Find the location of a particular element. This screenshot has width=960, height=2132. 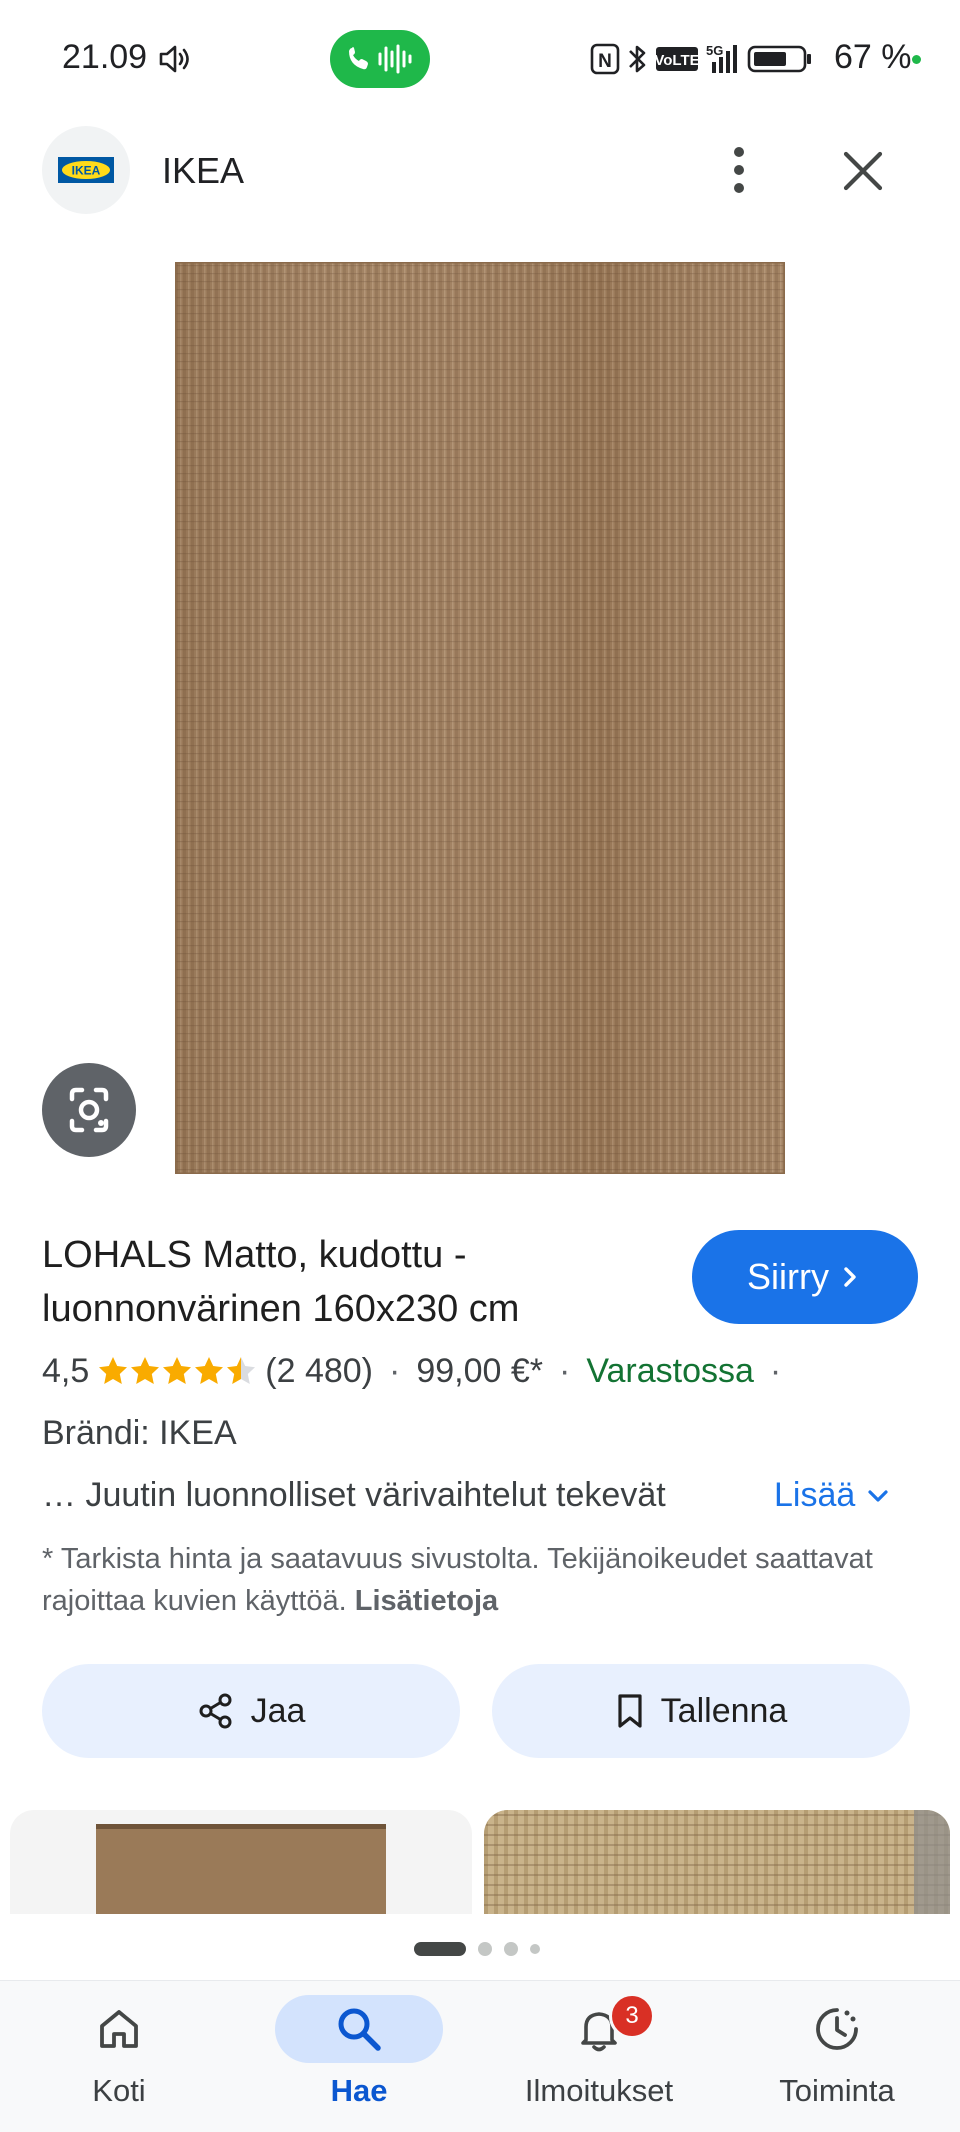

site-name: IKEA is located at coordinates (203, 170).